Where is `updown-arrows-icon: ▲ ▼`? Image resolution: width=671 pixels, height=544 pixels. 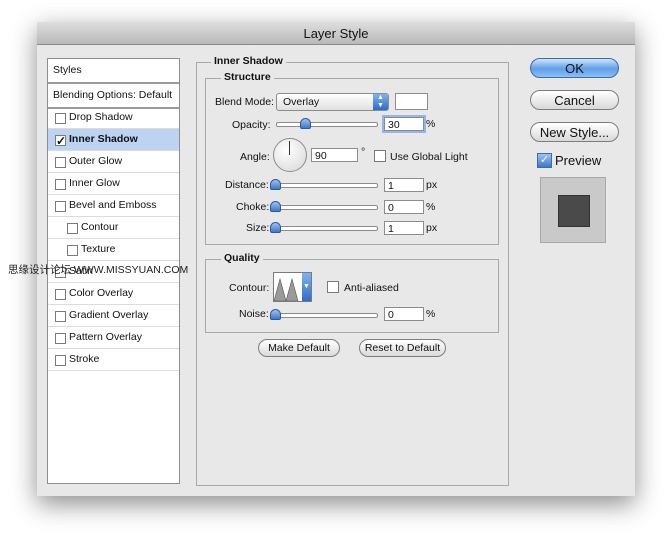
updown-arrows-icon: ▲ ▼ is located at coordinates (380, 102).